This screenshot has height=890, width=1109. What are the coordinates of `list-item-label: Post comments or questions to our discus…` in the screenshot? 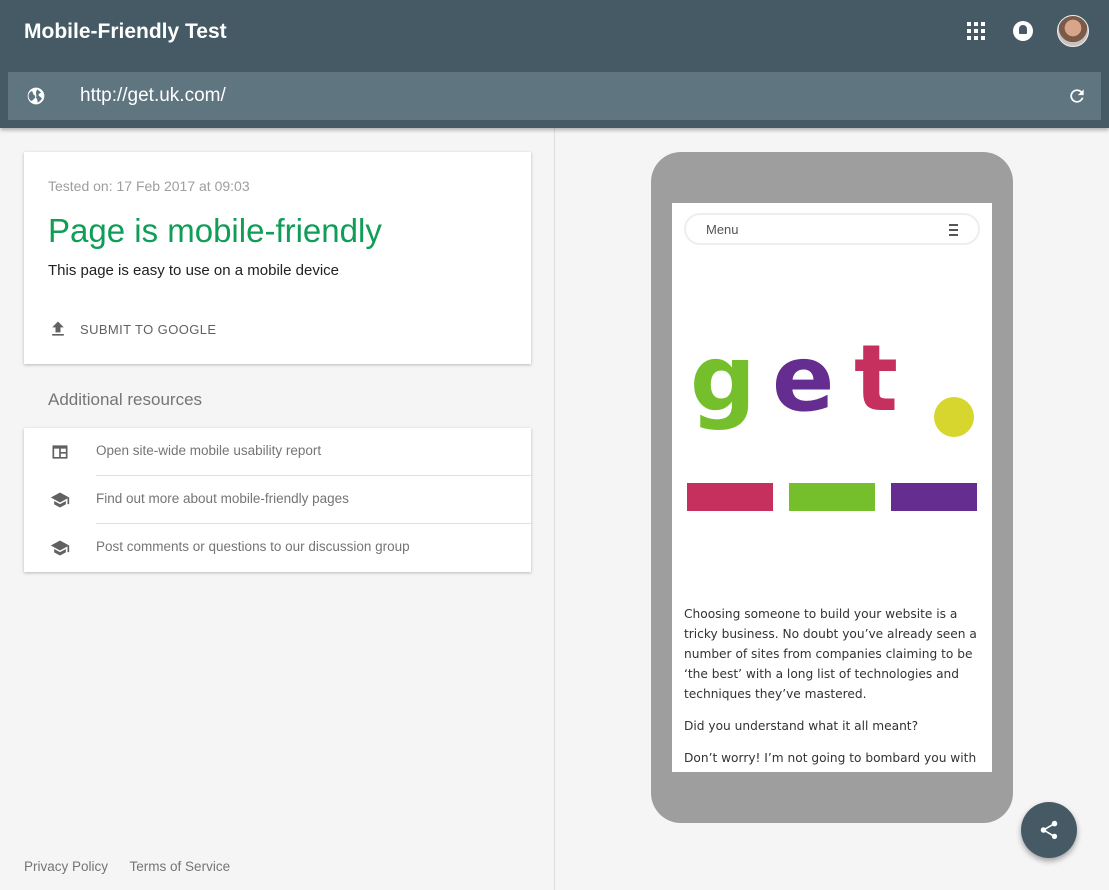 It's located at (253, 546).